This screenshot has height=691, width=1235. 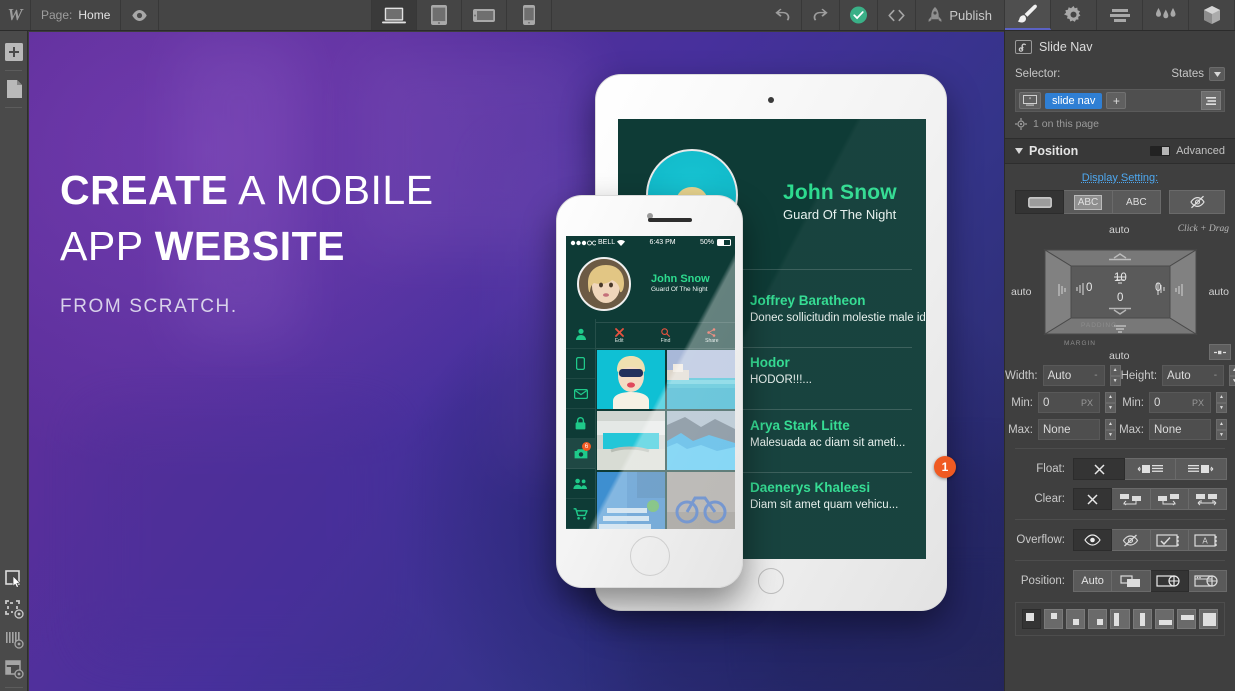 What do you see at coordinates (1198, 74) in the screenshot?
I see `states-dropdown: States` at bounding box center [1198, 74].